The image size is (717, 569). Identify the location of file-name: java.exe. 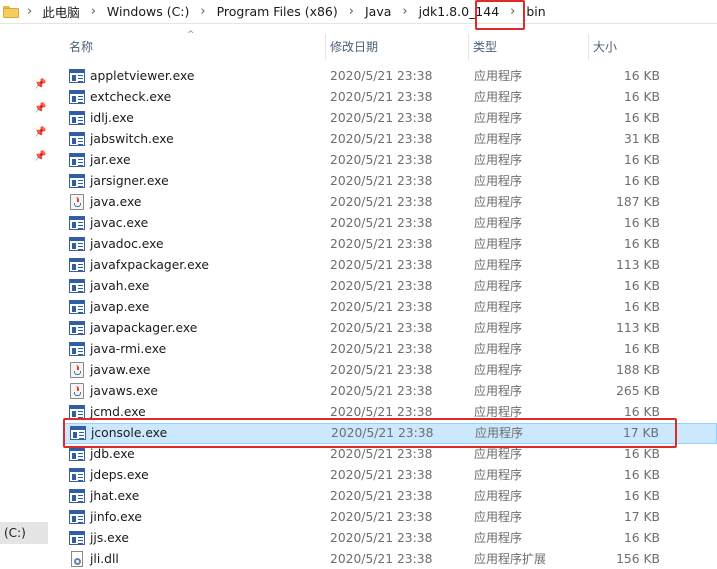
(116, 202).